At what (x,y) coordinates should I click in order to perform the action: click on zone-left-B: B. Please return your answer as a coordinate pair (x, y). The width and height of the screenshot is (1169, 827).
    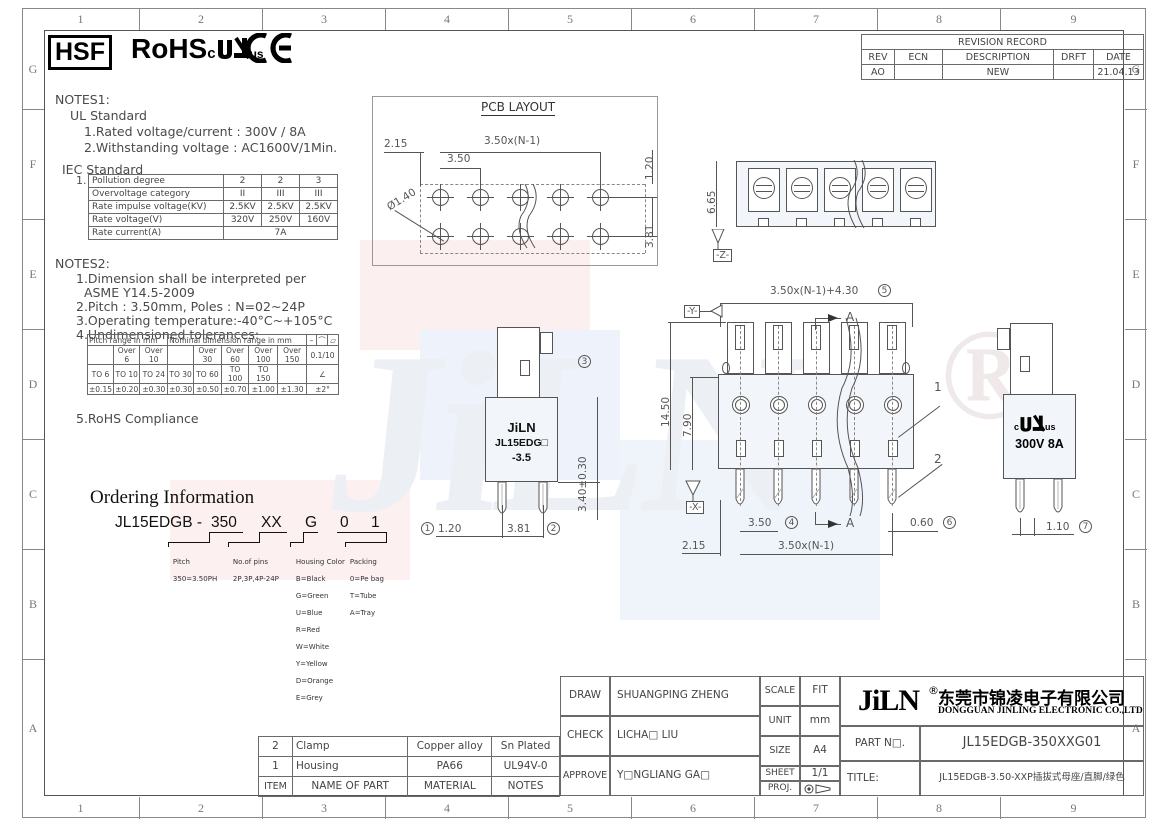
    Looking at the image, I should click on (33, 605).